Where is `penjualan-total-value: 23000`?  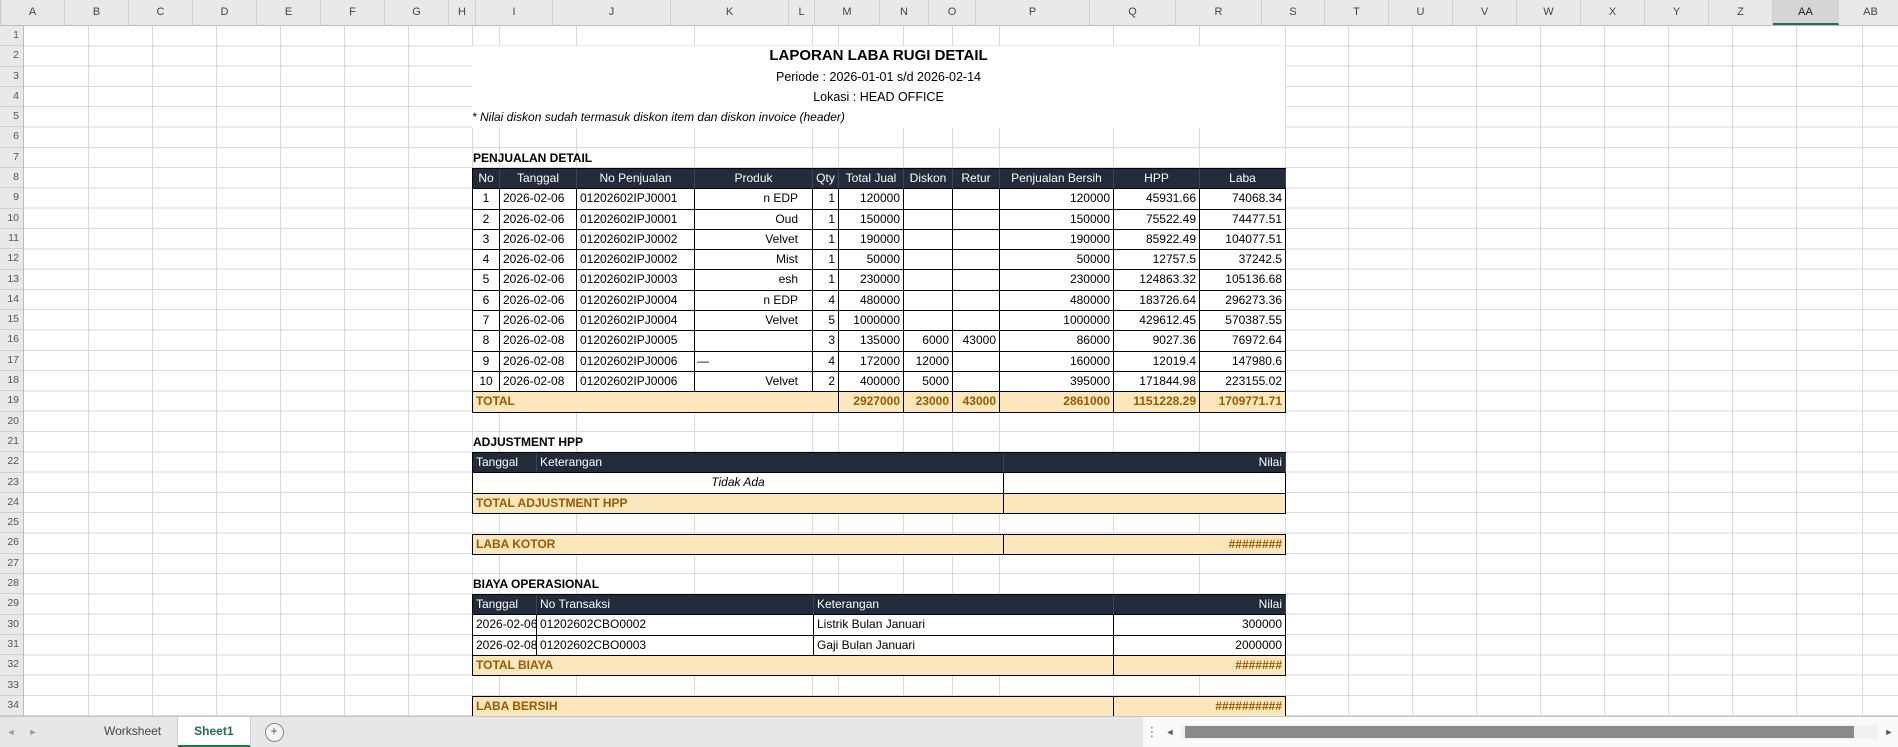
penjualan-total-value: 23000 is located at coordinates (928, 402).